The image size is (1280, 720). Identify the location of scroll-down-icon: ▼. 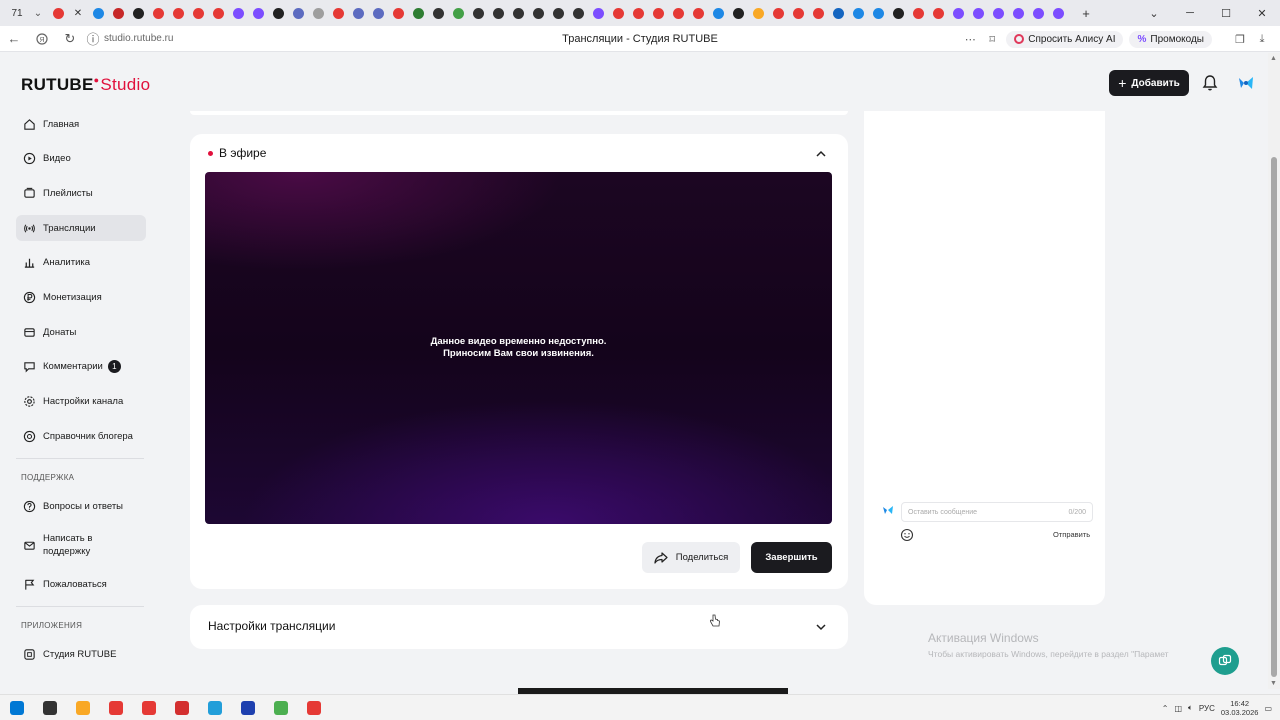
(1273, 683).